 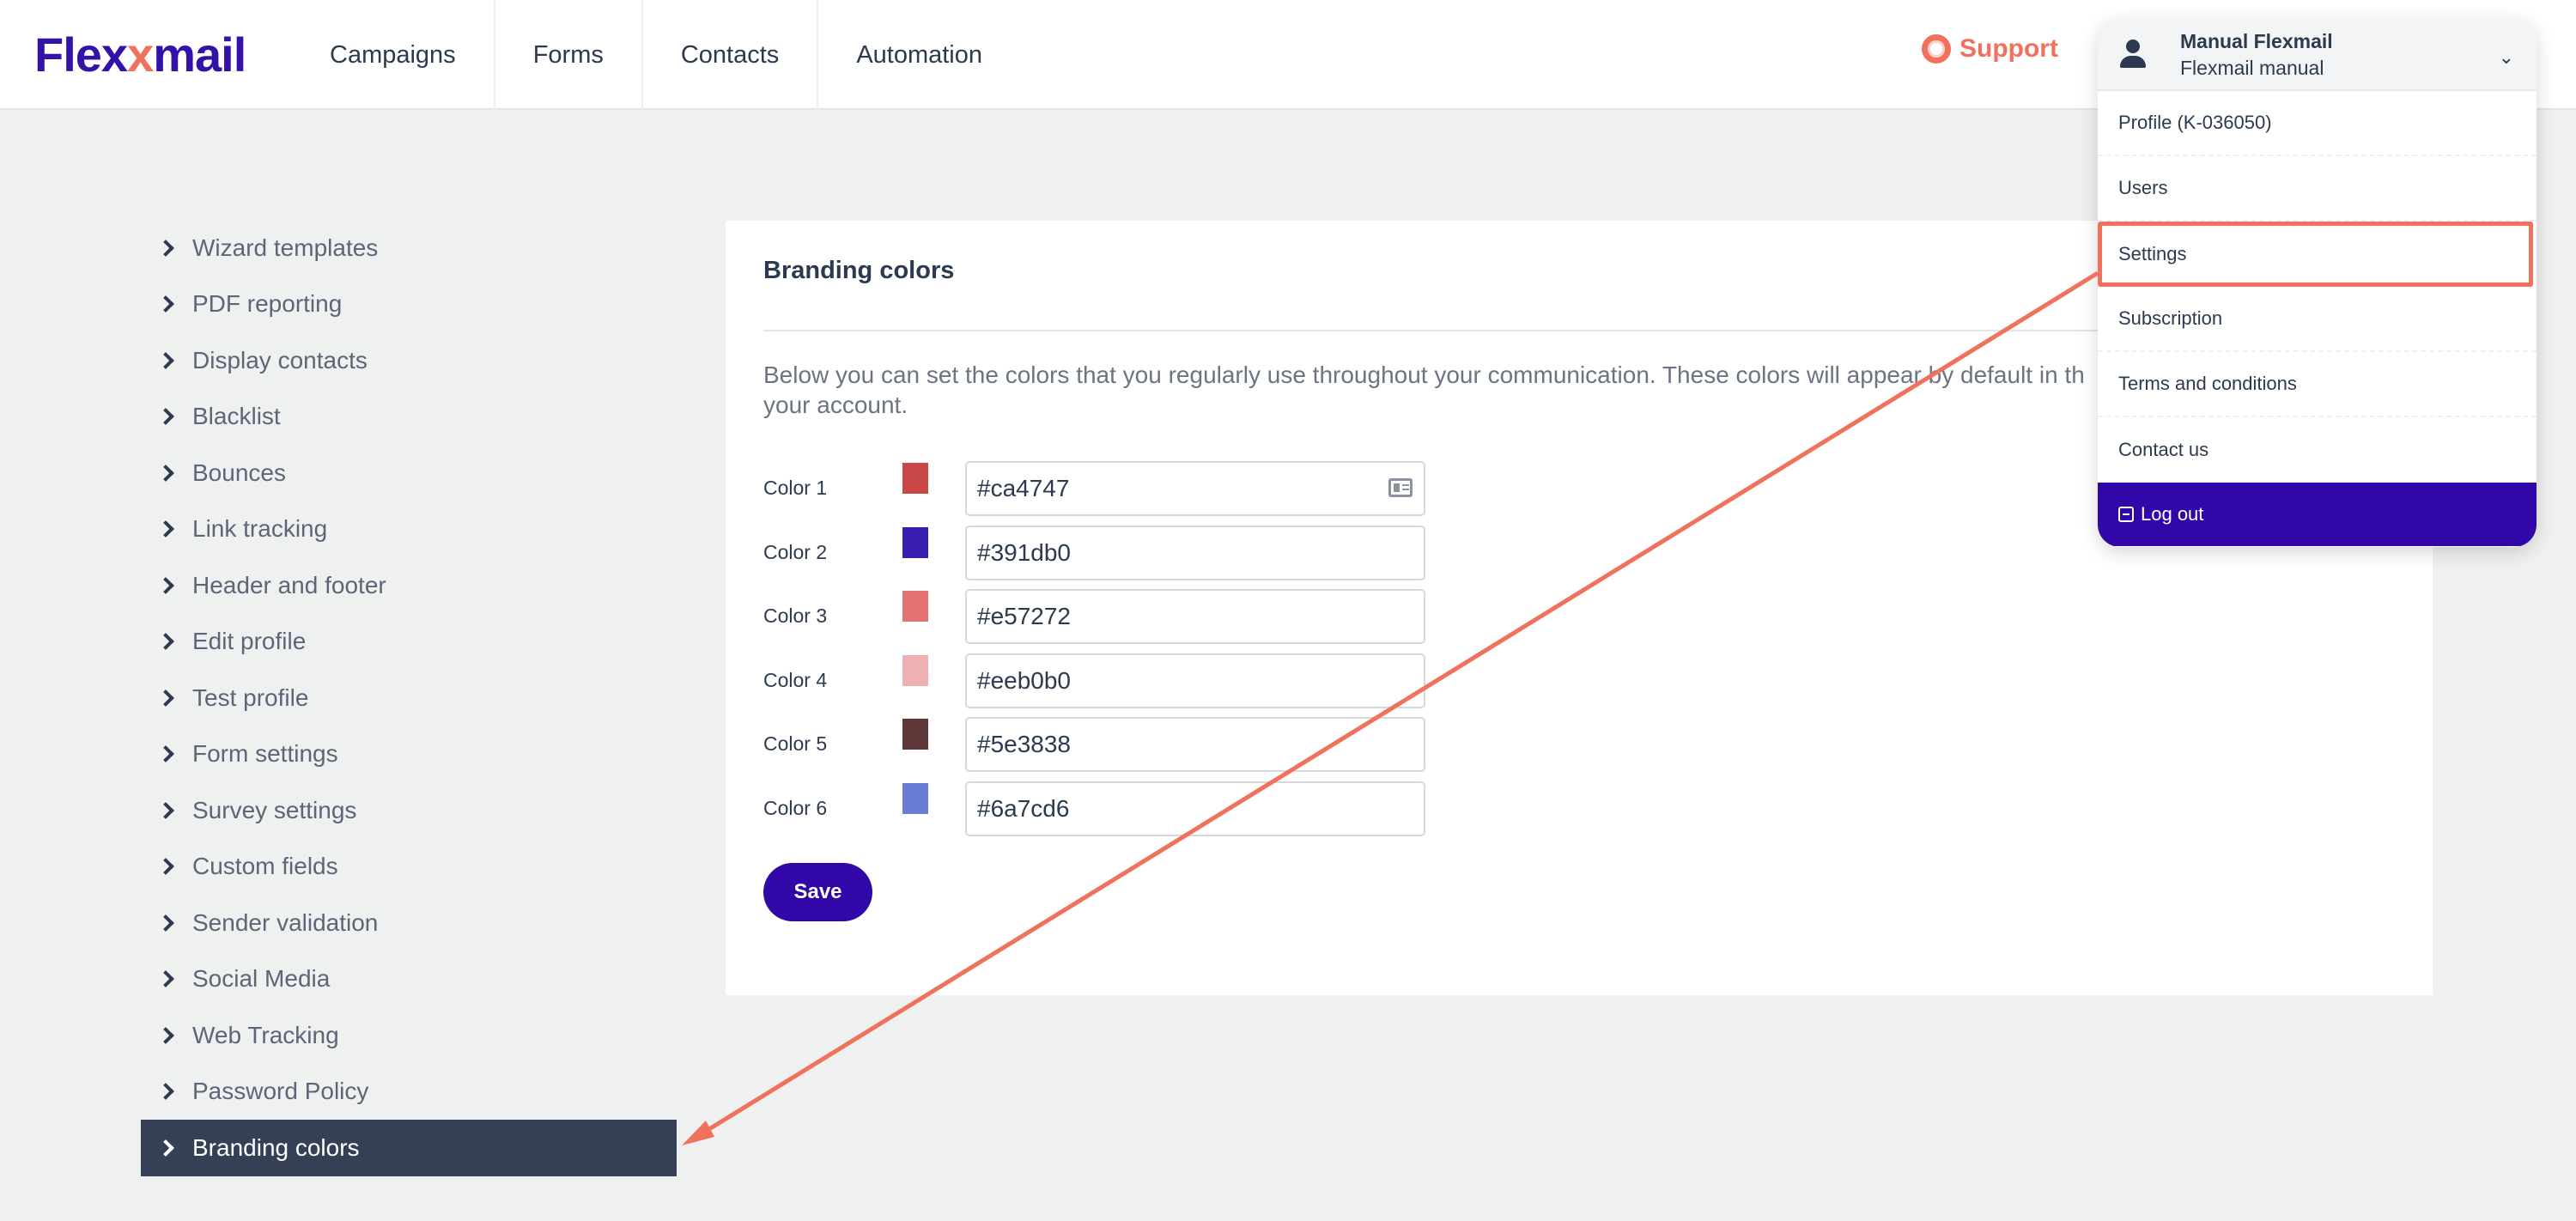 What do you see at coordinates (409, 1092) in the screenshot?
I see `sidebar-item-password-policy: Password Policy` at bounding box center [409, 1092].